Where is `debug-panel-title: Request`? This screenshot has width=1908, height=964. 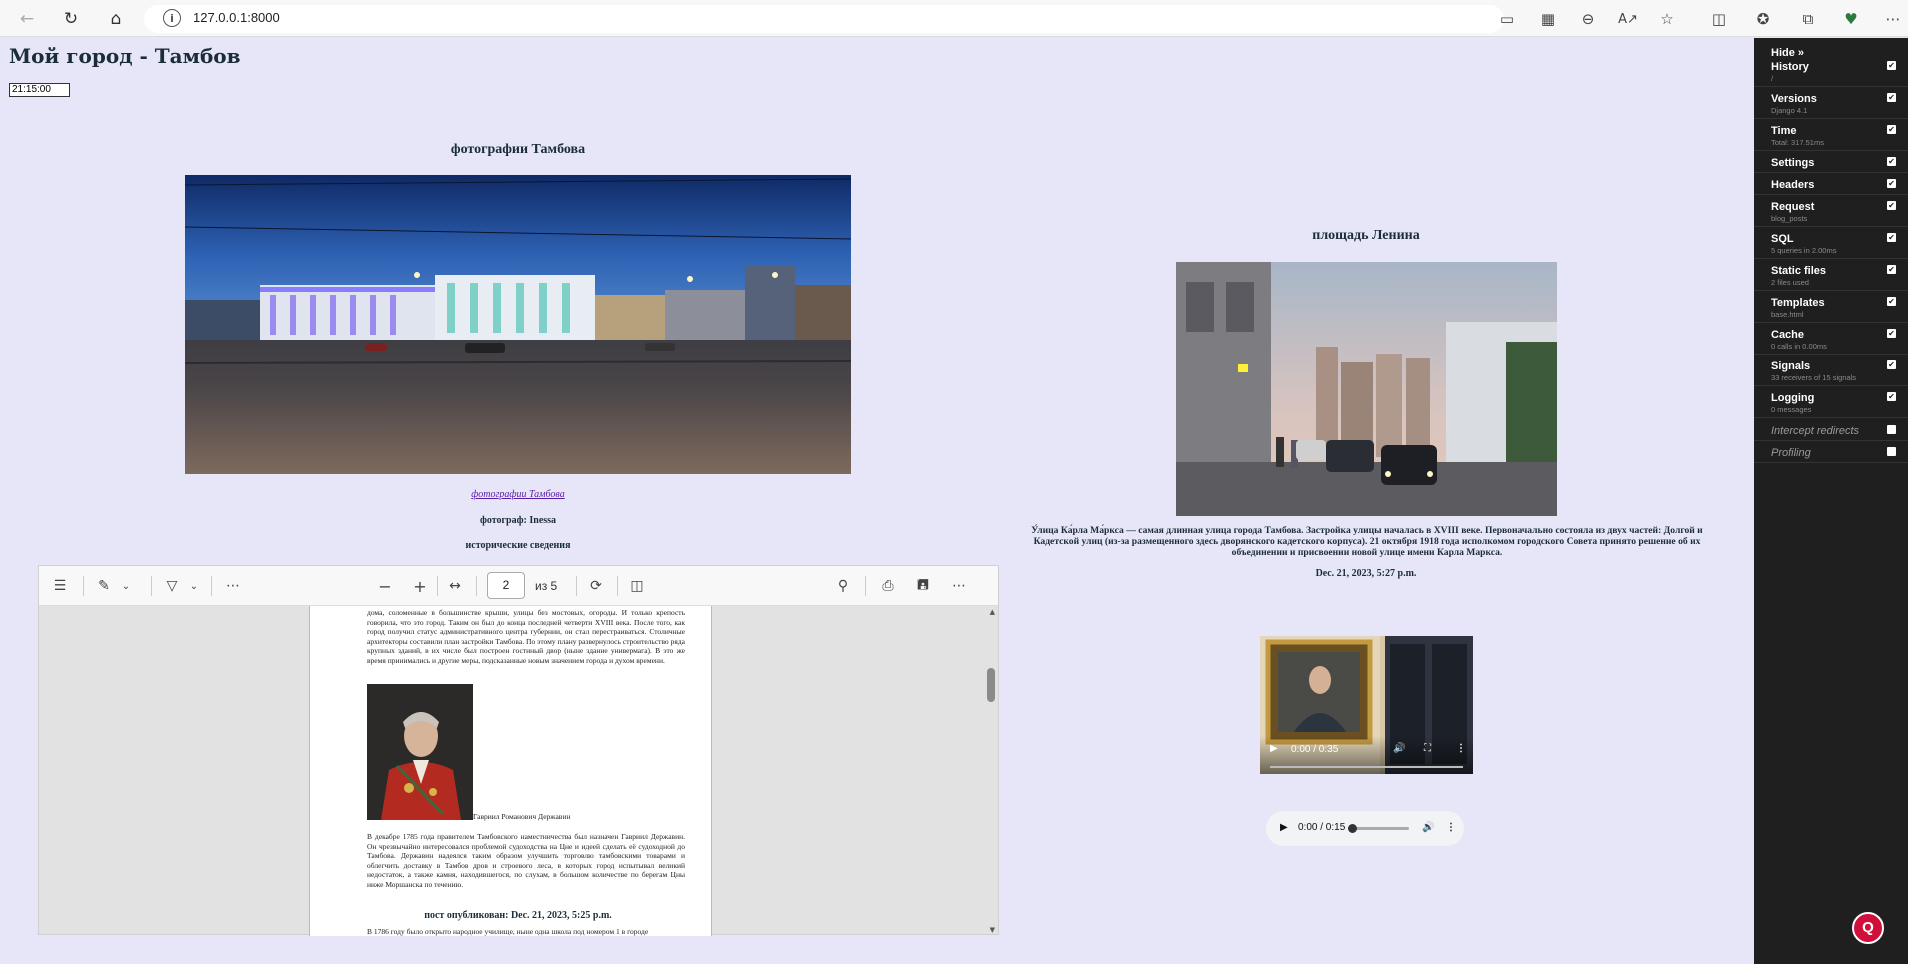 debug-panel-title: Request is located at coordinates (1792, 207).